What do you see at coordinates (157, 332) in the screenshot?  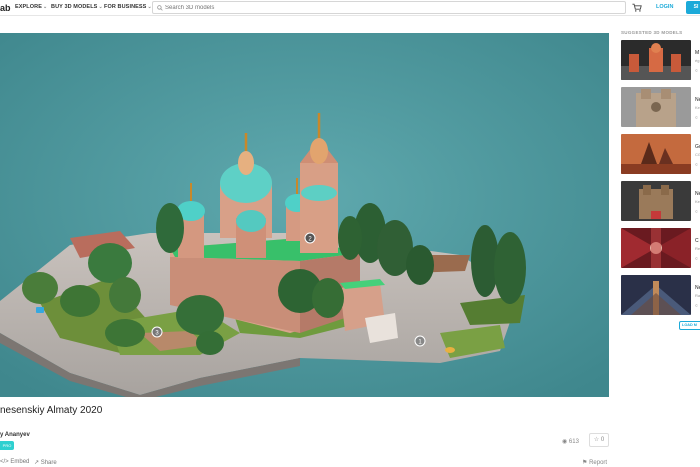 I see `annotation-hotspot-3: 3` at bounding box center [157, 332].